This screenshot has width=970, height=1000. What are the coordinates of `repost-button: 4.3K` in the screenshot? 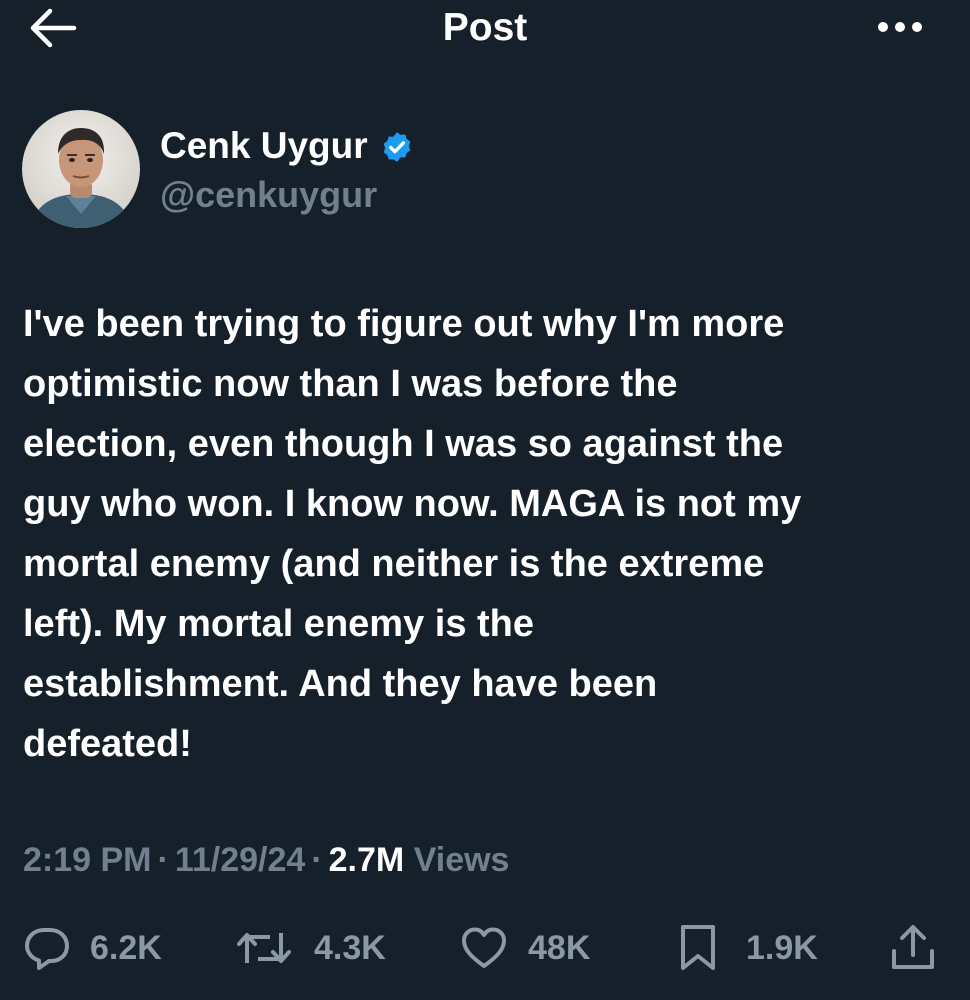 It's located at (311, 948).